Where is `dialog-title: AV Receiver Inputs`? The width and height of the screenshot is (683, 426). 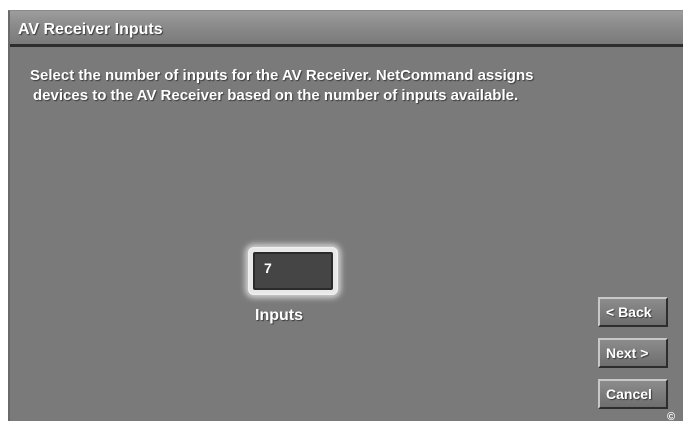
dialog-title: AV Receiver Inputs is located at coordinates (90, 29).